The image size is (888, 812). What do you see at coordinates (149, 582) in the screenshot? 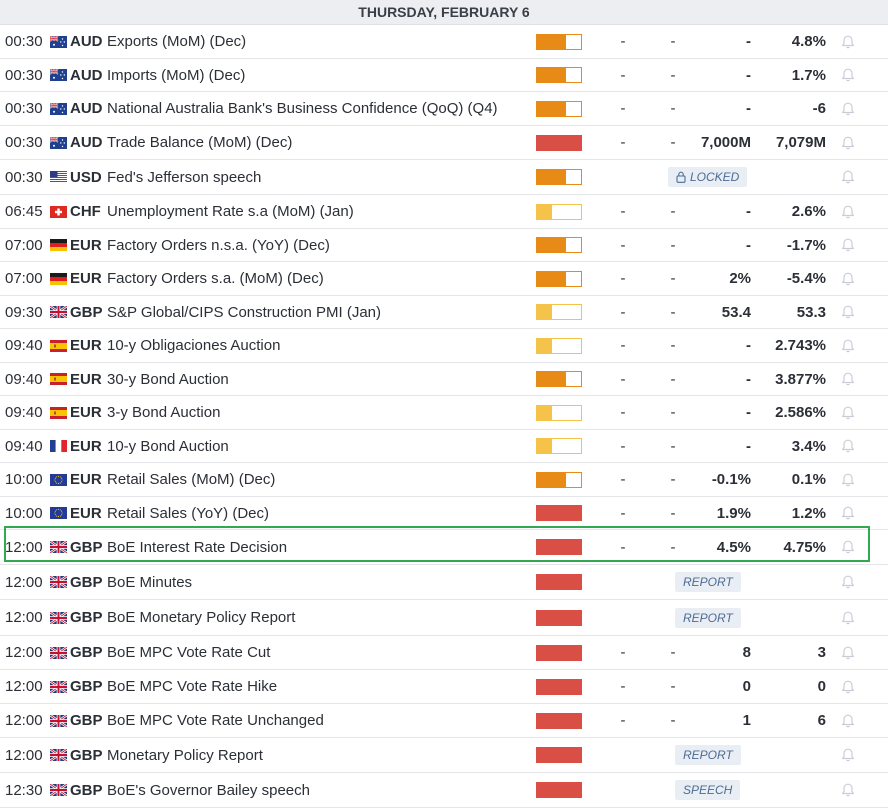
I see `event-name: BoE Minutes` at bounding box center [149, 582].